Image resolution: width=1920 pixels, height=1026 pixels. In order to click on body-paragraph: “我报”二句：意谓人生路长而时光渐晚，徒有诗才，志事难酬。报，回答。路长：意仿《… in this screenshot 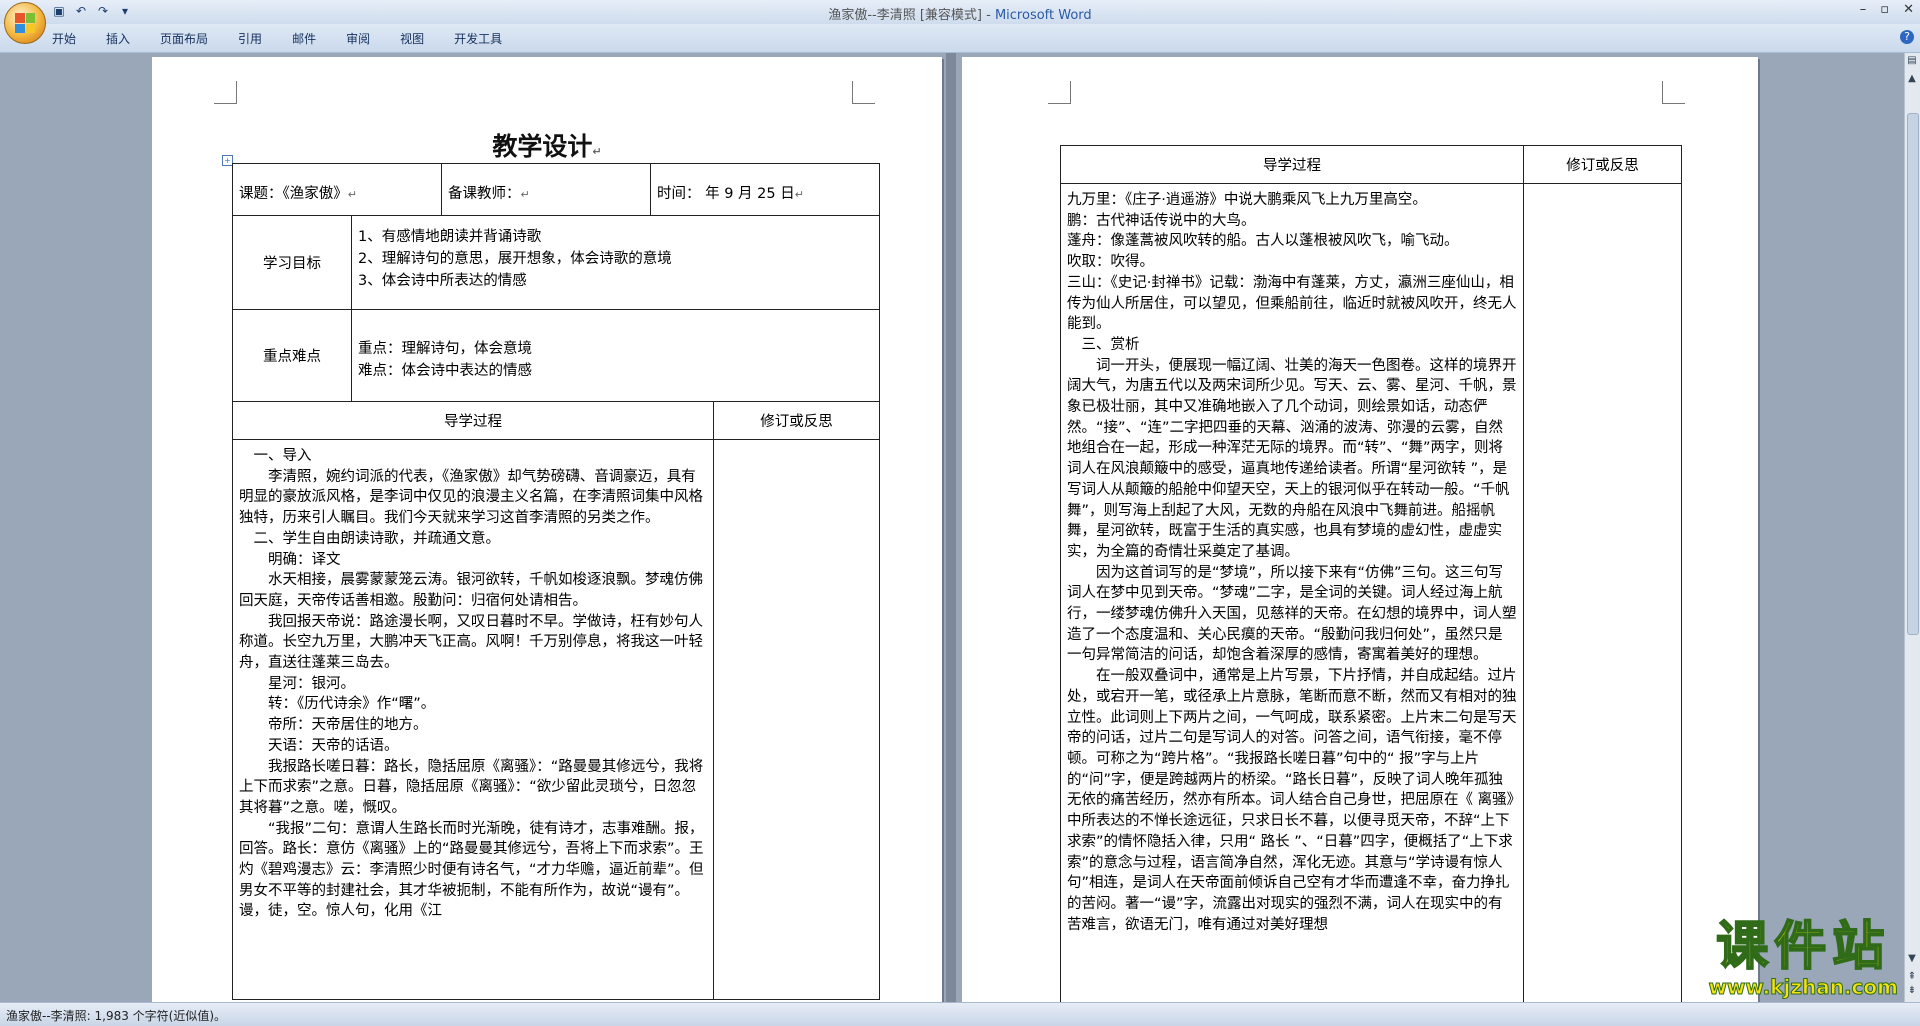, I will do `click(471, 870)`.